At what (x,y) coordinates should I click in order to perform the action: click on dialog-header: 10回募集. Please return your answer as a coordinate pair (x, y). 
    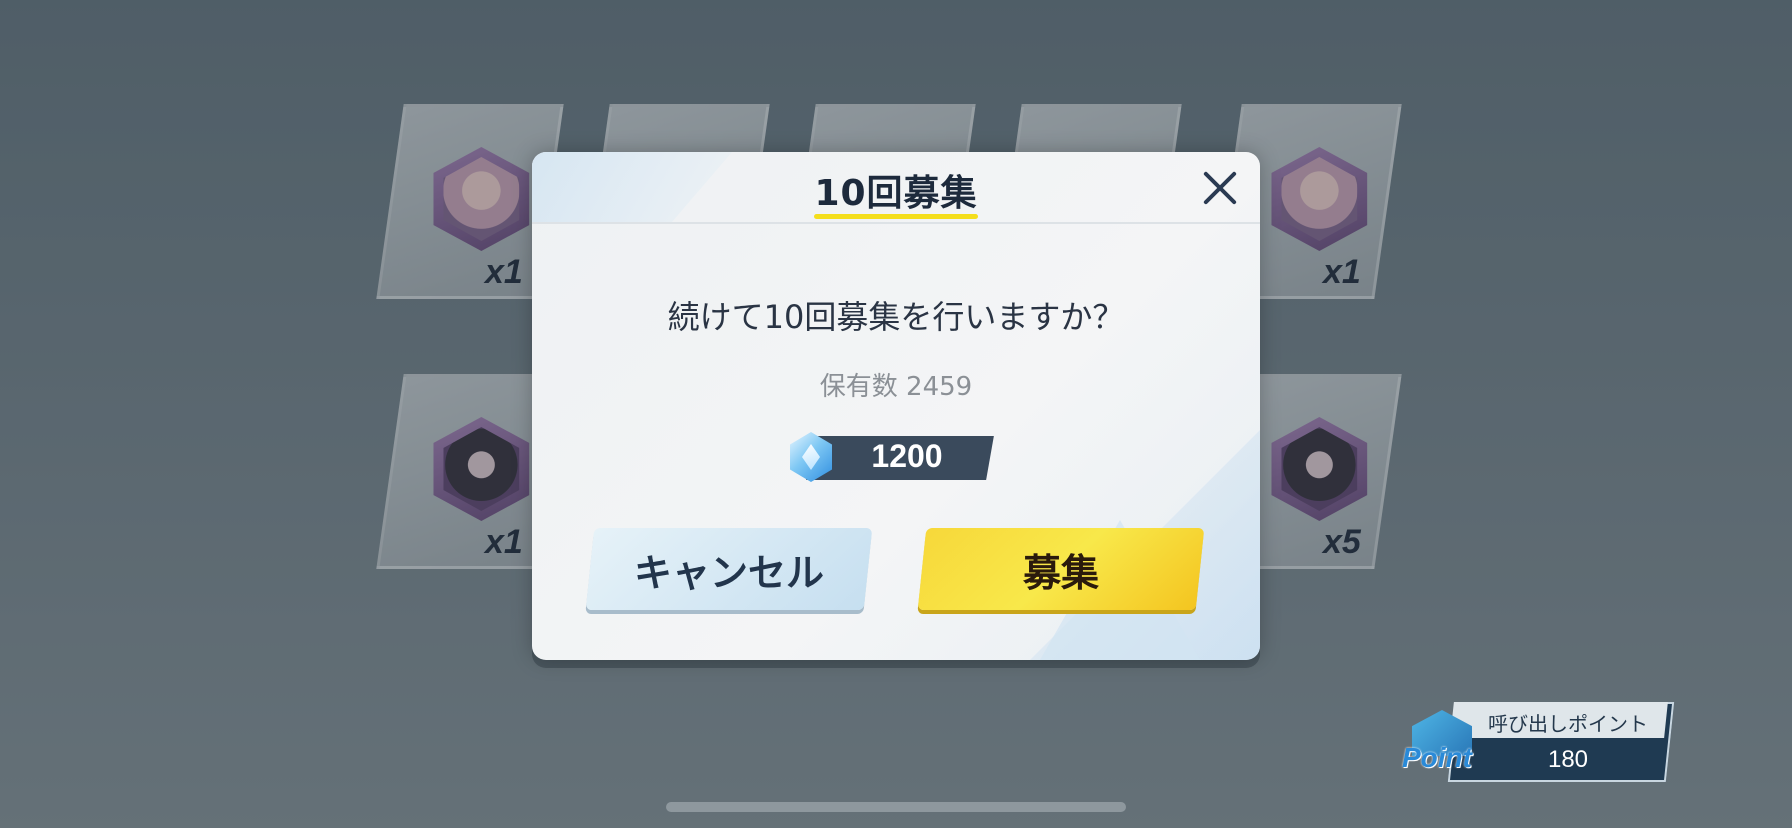
    Looking at the image, I should click on (896, 188).